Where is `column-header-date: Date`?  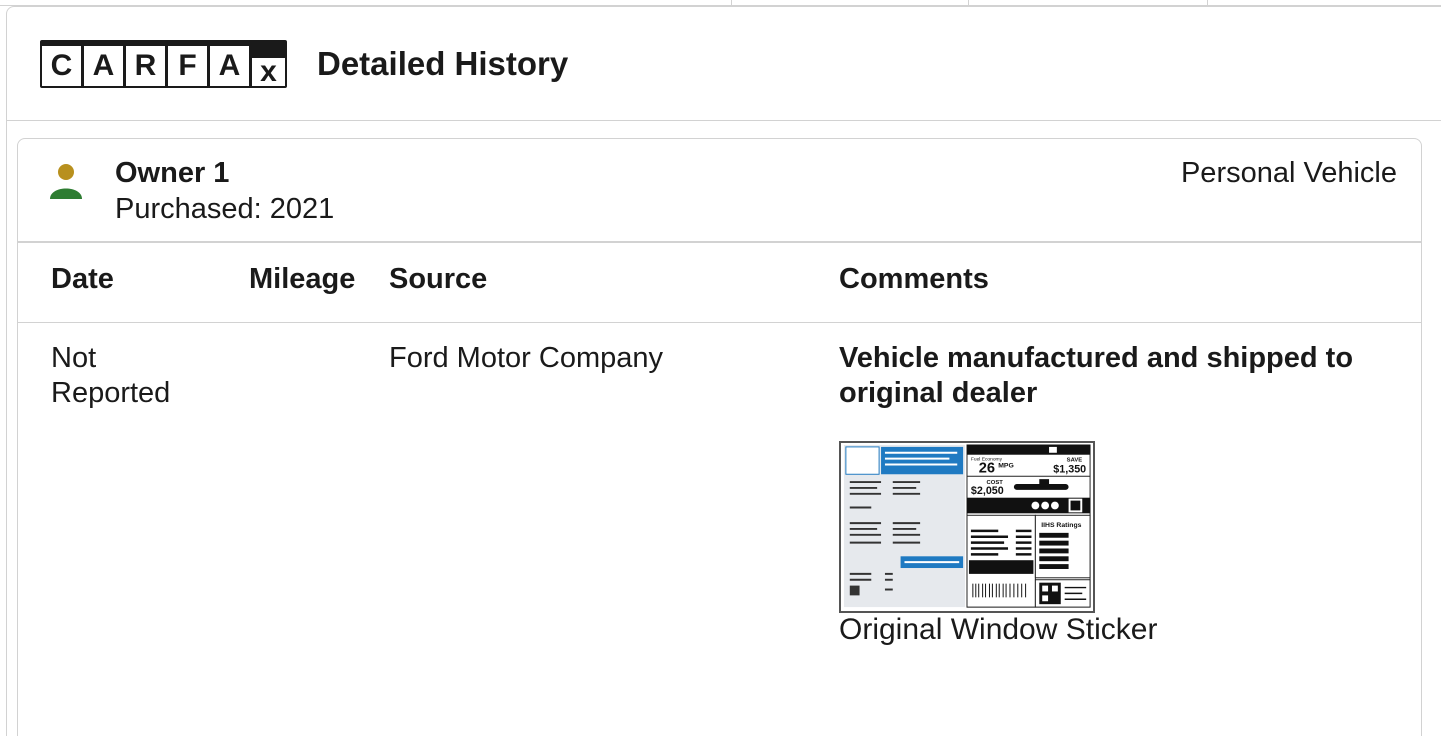
column-header-date: Date is located at coordinates (82, 279).